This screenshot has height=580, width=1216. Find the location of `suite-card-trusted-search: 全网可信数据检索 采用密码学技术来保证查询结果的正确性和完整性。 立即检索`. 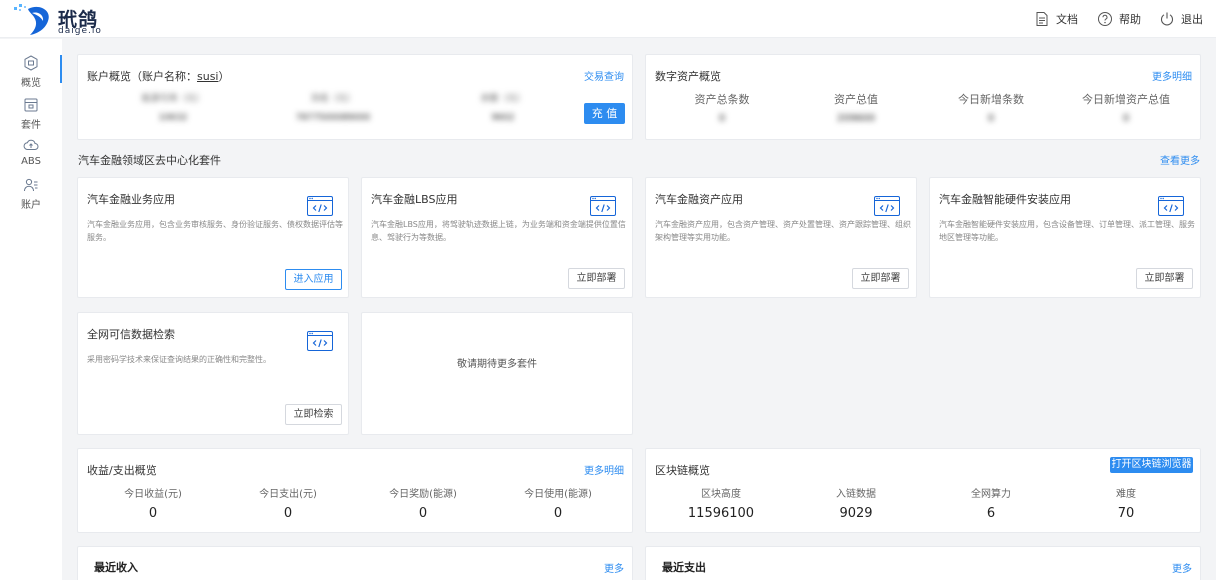

suite-card-trusted-search: 全网可信数据检索 采用密码学技术来保证查询结果的正确性和完整性。 立即检索 is located at coordinates (213, 373).